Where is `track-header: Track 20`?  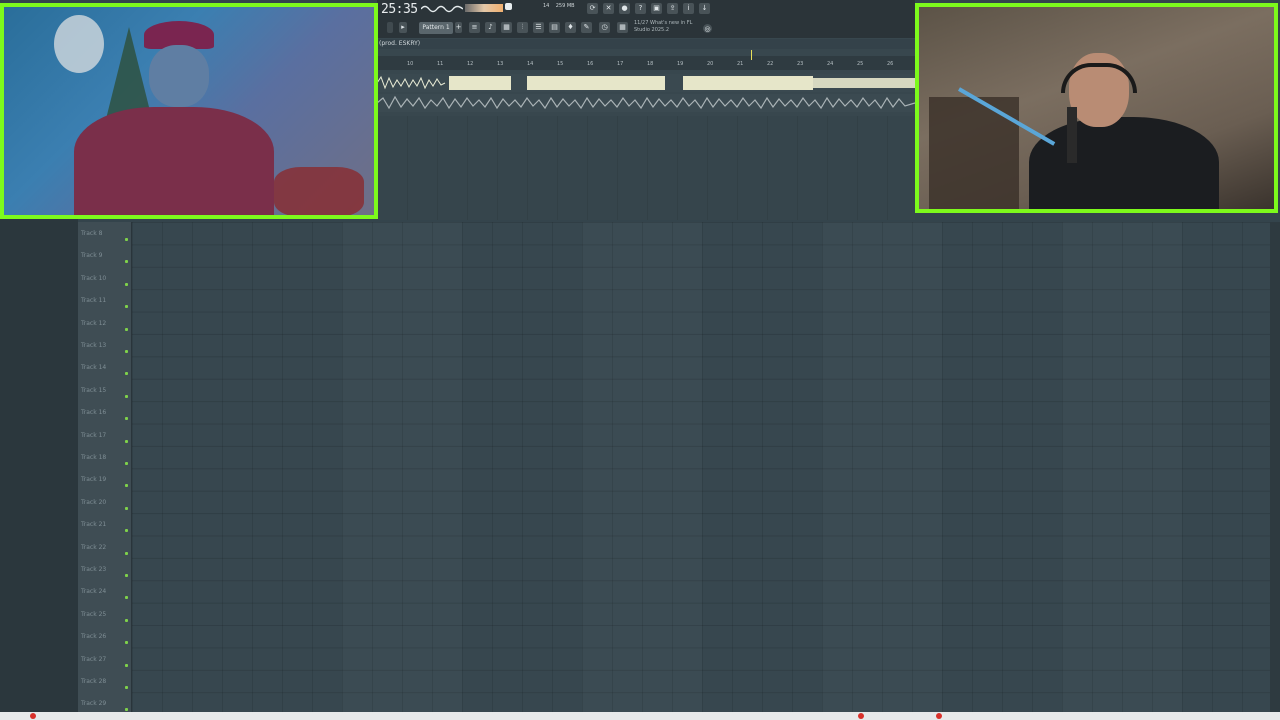 track-header: Track 20 is located at coordinates (104, 504).